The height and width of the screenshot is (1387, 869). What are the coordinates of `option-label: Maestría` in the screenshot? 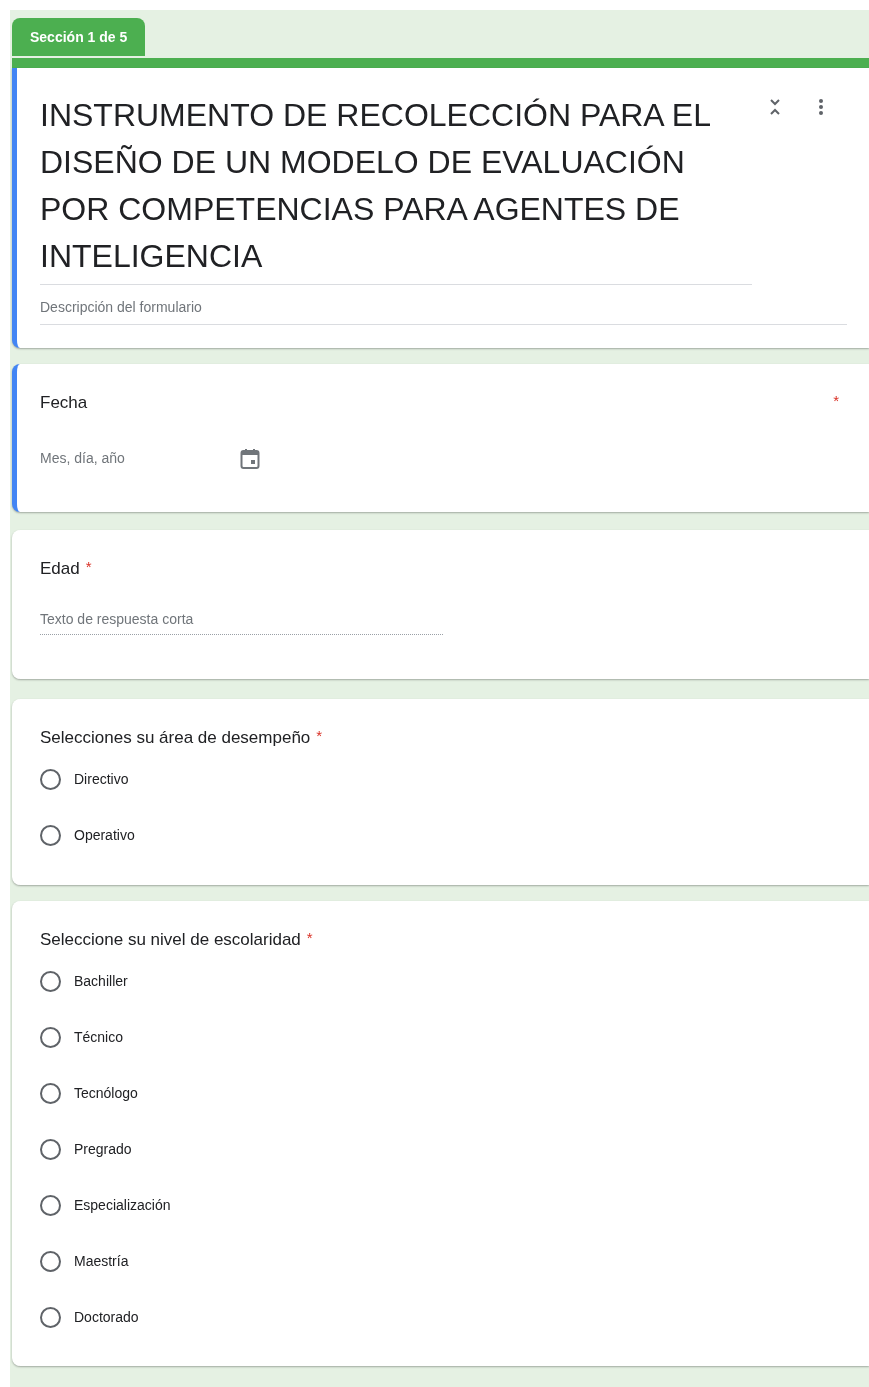 It's located at (101, 1261).